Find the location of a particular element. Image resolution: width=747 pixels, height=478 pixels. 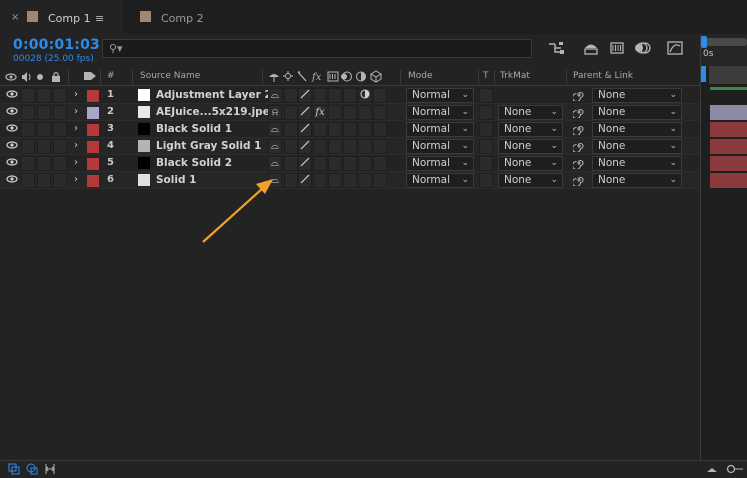

zoom-out-icon is located at coordinates (712, 470).